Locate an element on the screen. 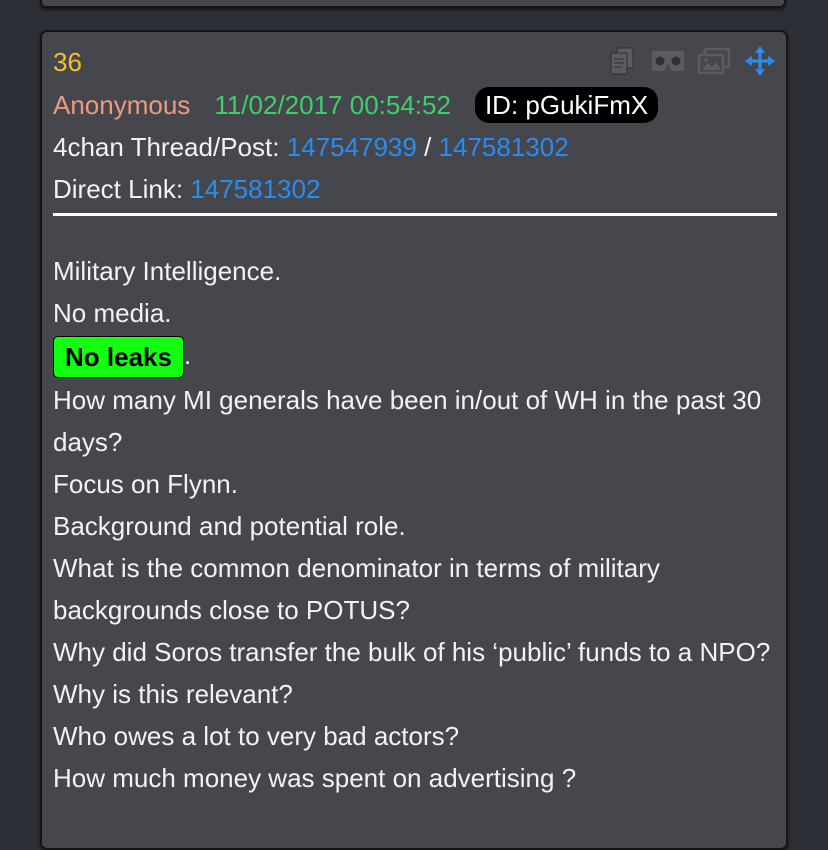  highlight-suffix: . is located at coordinates (187, 355).